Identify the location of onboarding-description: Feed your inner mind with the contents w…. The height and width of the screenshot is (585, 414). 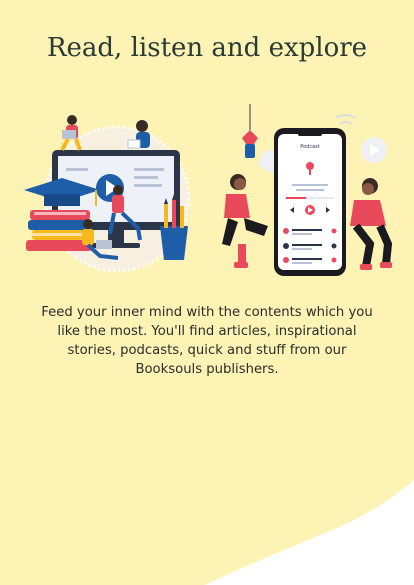
(207, 341).